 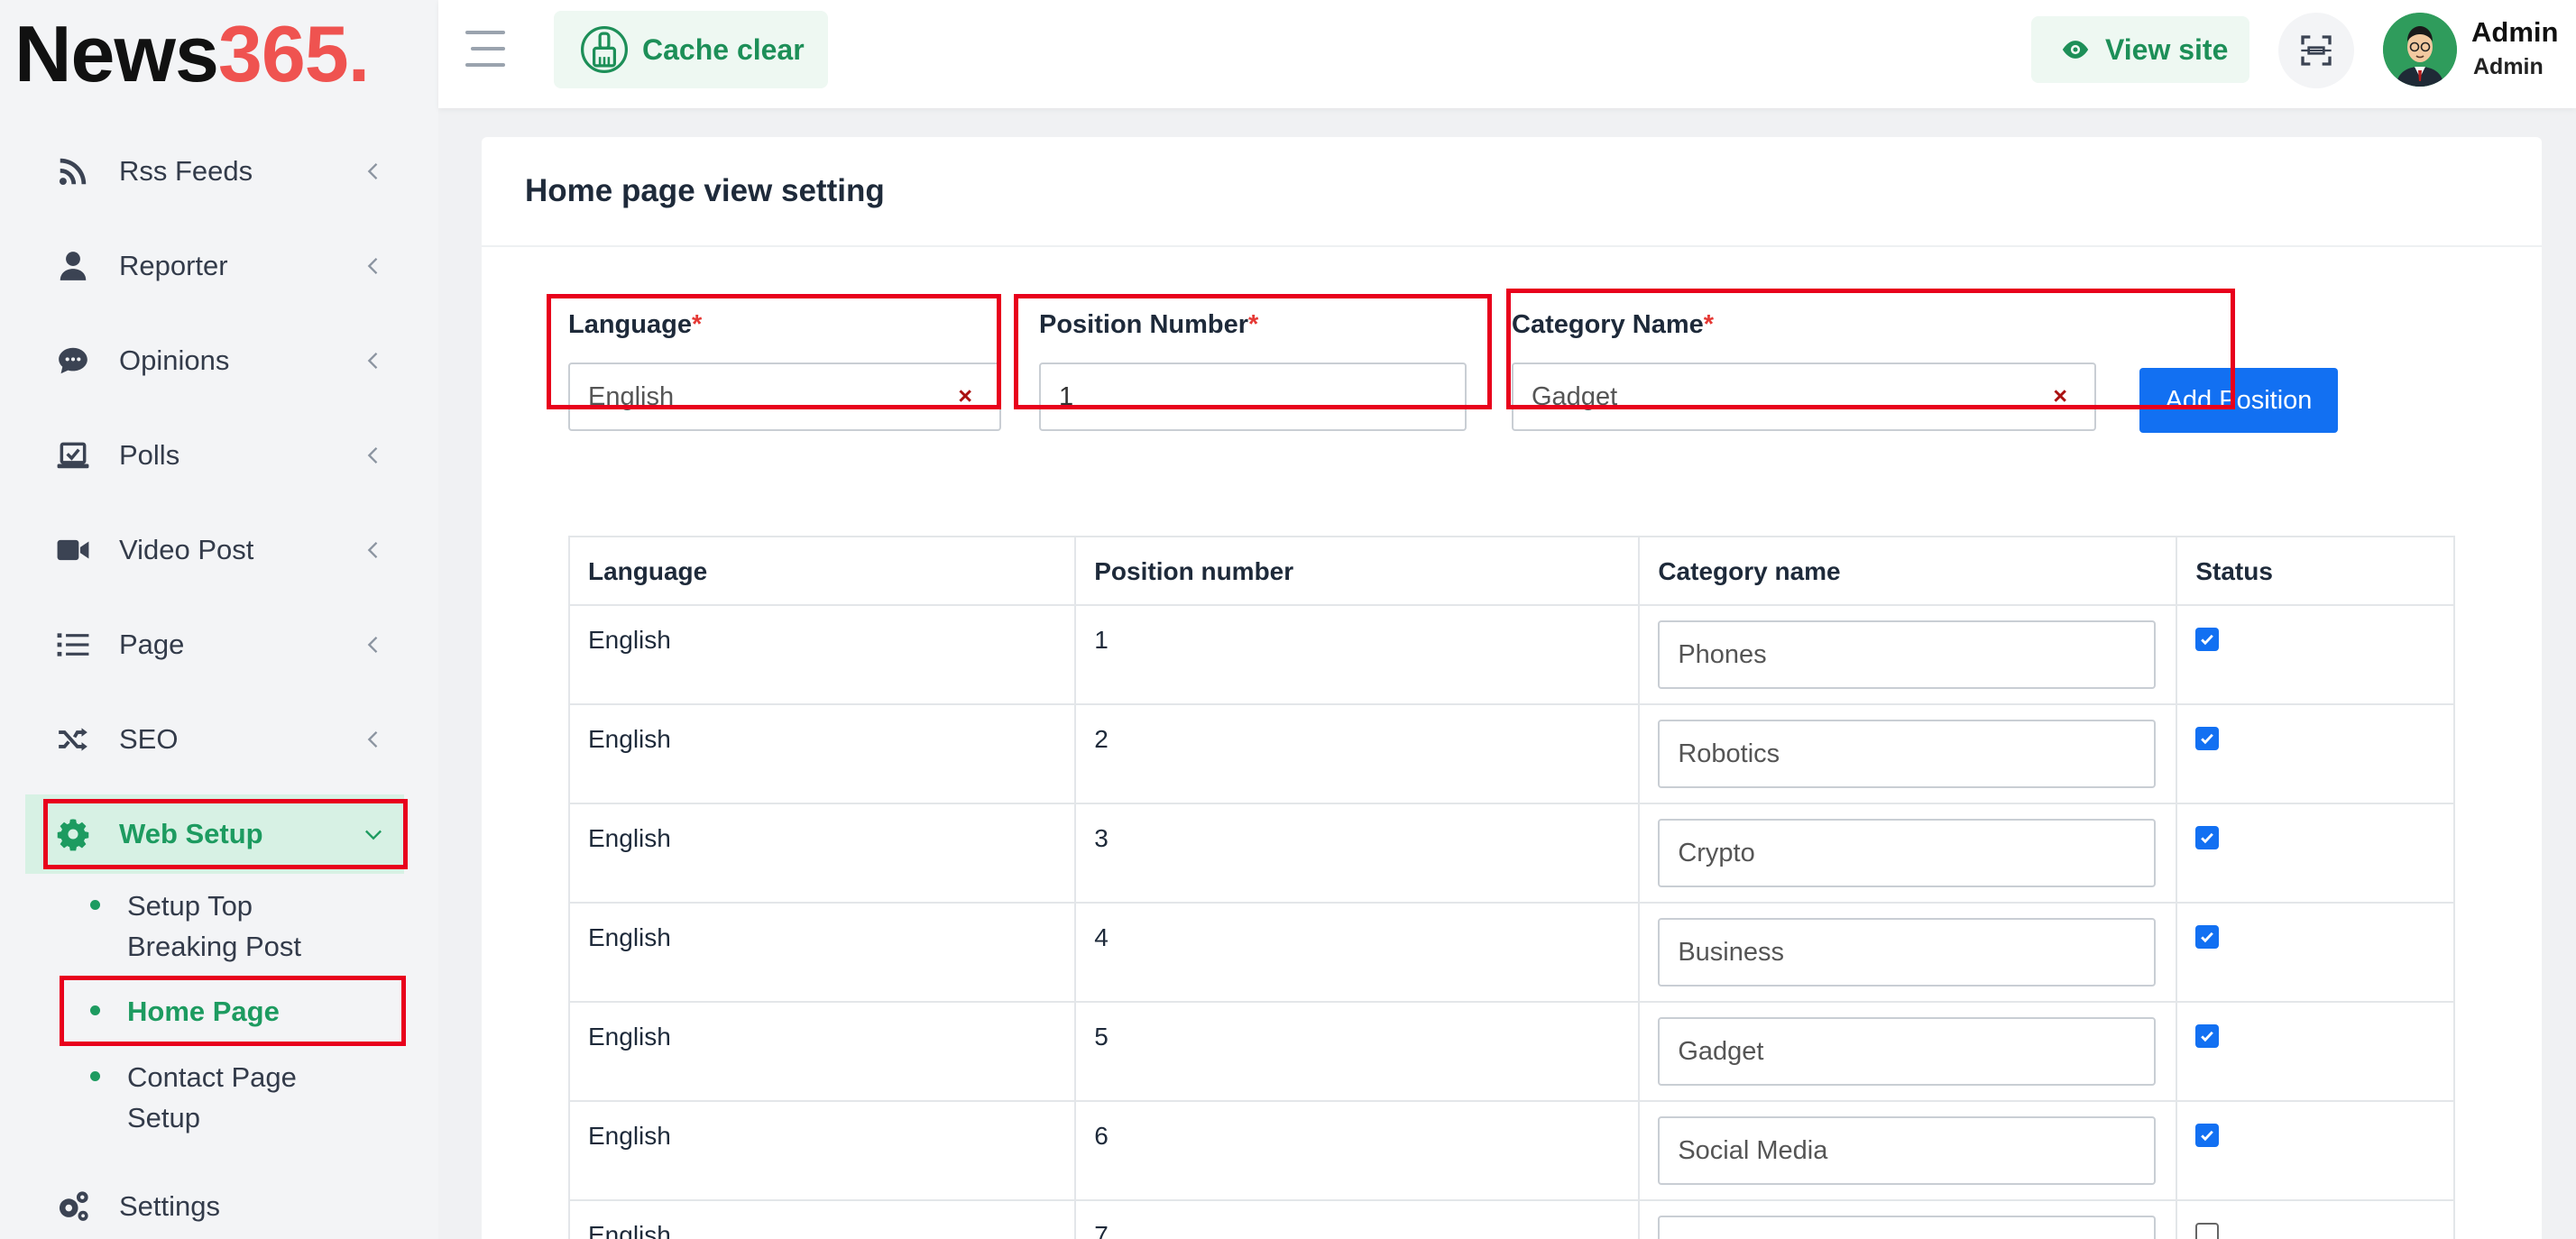 What do you see at coordinates (243, 1098) in the screenshot?
I see `sidebar-subitem-contact-page-setup: Contact Page Setup` at bounding box center [243, 1098].